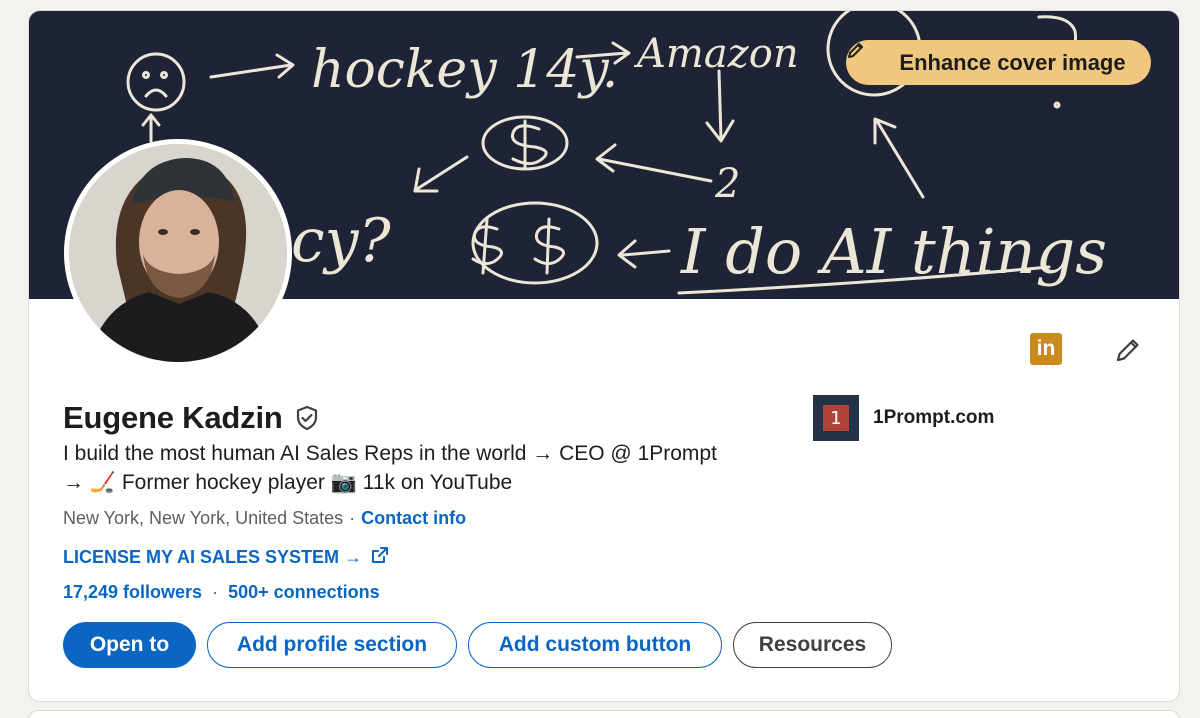  What do you see at coordinates (604, 714) in the screenshot?
I see `next-section-card` at bounding box center [604, 714].